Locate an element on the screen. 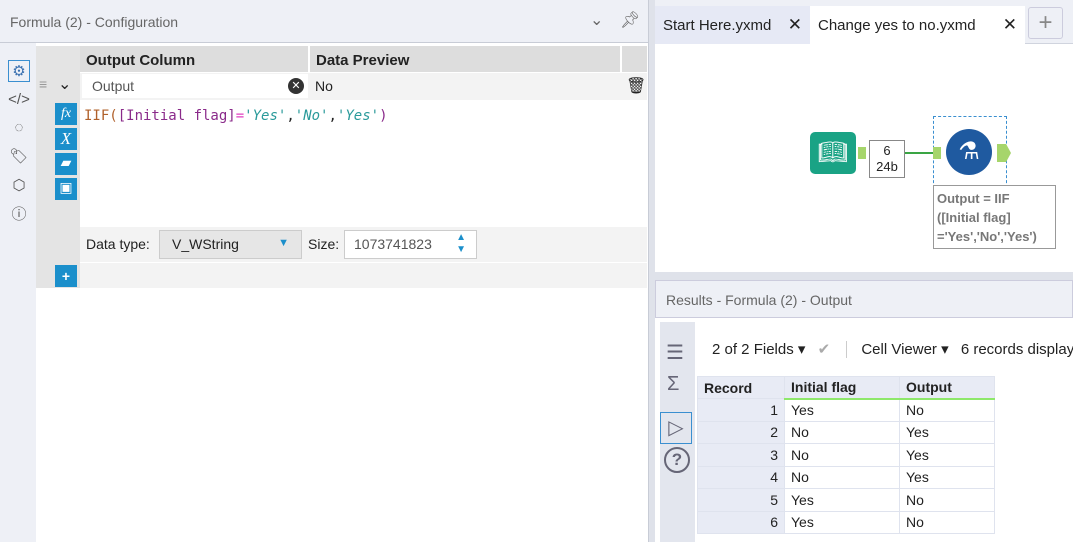 The height and width of the screenshot is (542, 1073). config-title: Formula (2) - Configuration is located at coordinates (94, 22).